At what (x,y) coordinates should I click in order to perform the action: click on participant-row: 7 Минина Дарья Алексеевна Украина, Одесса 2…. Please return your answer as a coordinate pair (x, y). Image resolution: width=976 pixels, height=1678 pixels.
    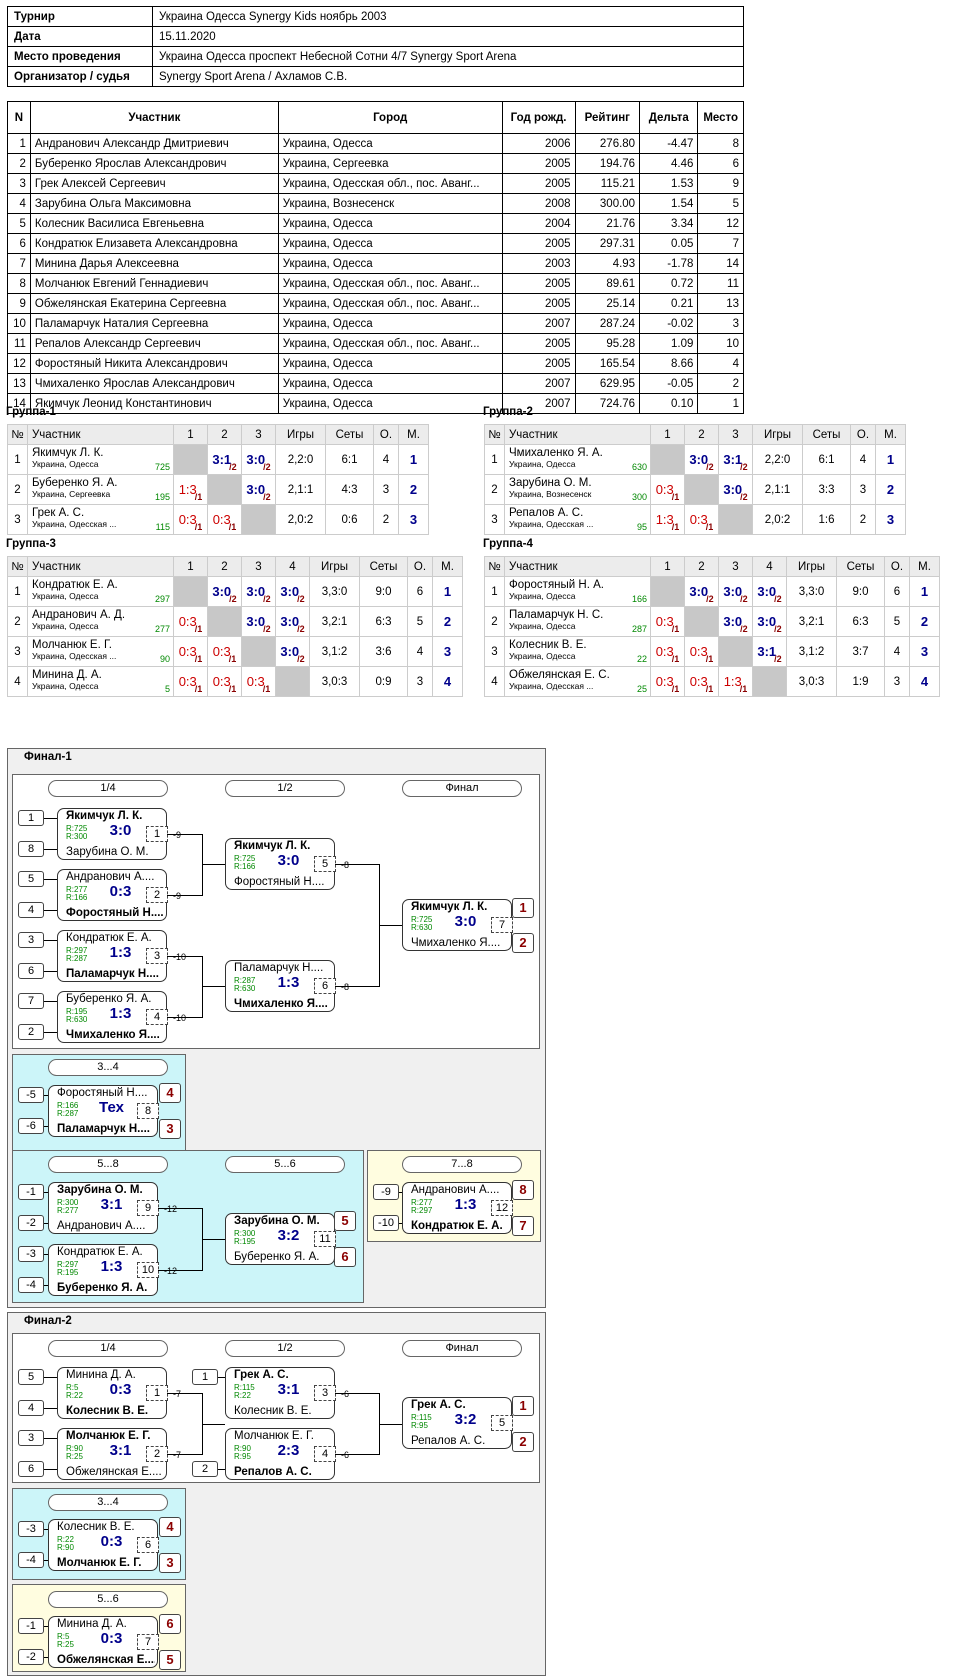
    Looking at the image, I should click on (375, 263).